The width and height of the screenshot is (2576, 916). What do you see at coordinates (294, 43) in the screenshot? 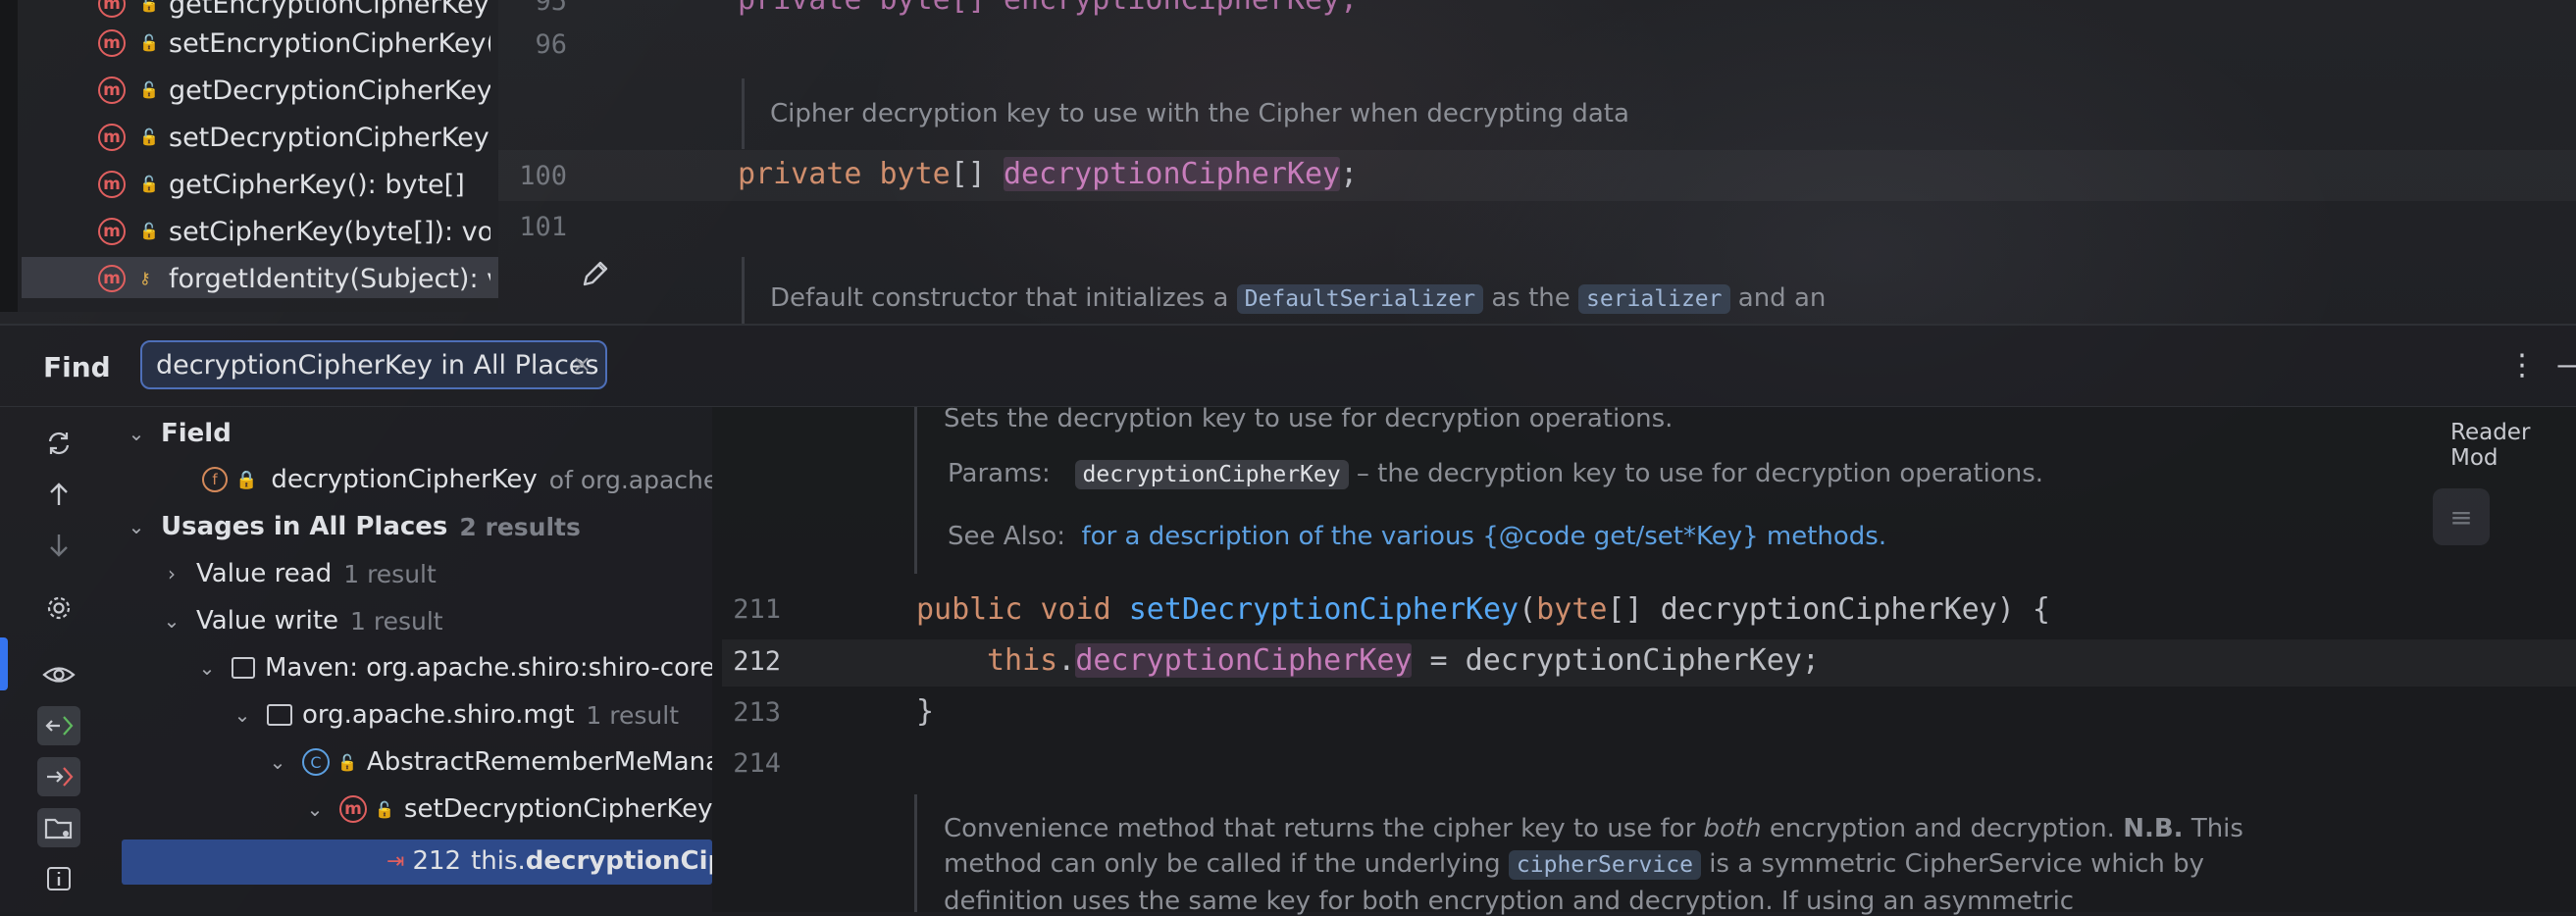
I see `structure-item: m 🔓 setEncryptionCipherKey(by` at bounding box center [294, 43].